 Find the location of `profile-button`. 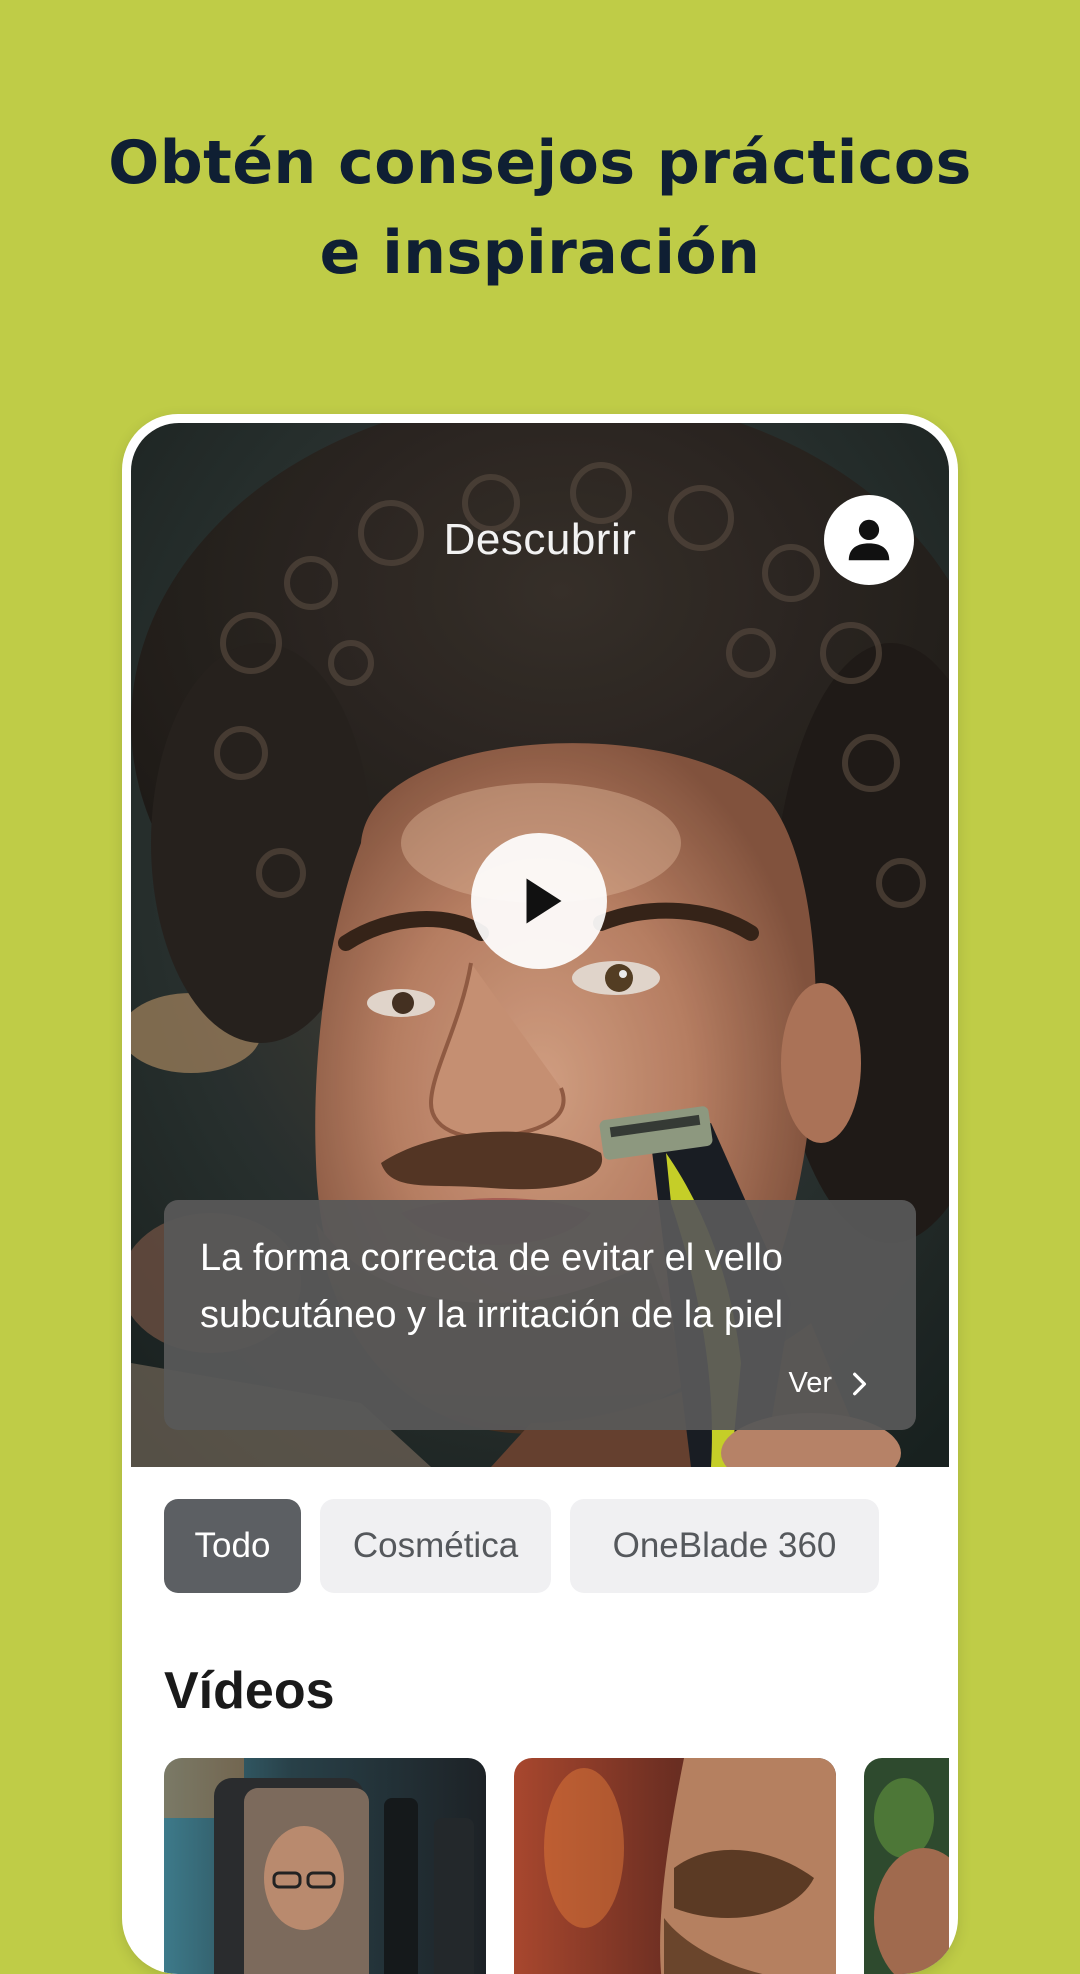

profile-button is located at coordinates (869, 540).